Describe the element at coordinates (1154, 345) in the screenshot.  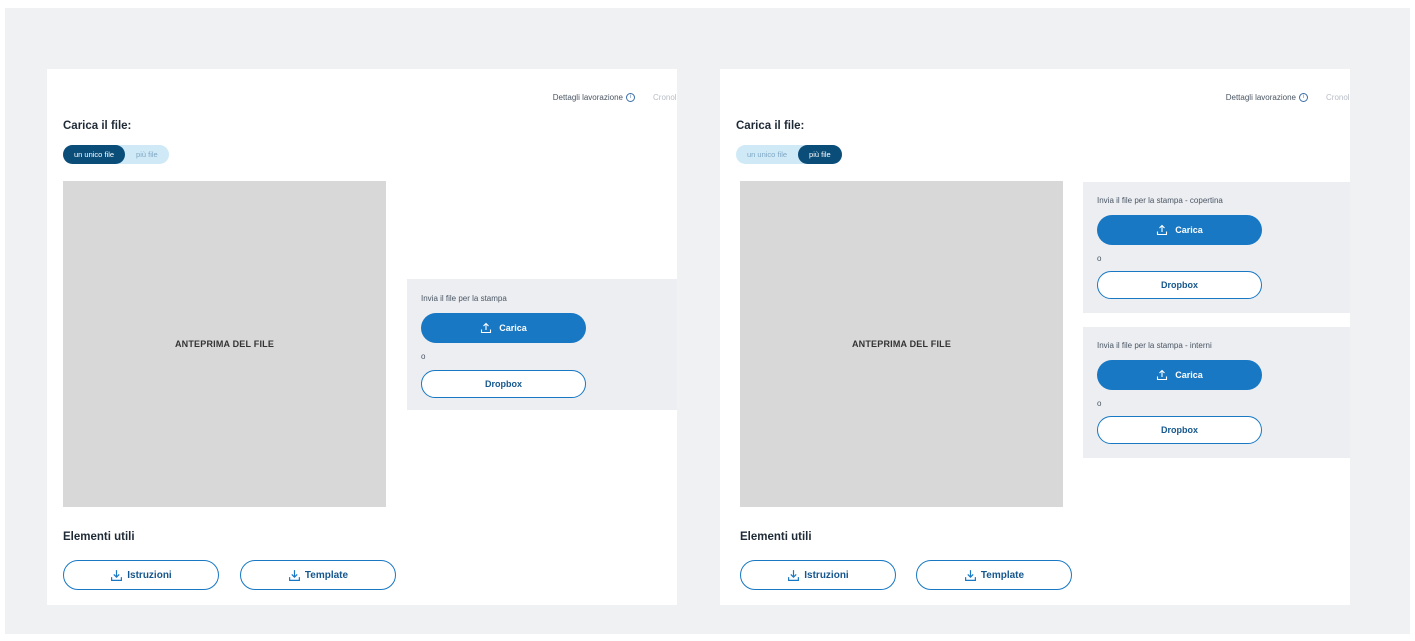
I see `upload-box-label: Invia il file per la stampa - interni` at that location.